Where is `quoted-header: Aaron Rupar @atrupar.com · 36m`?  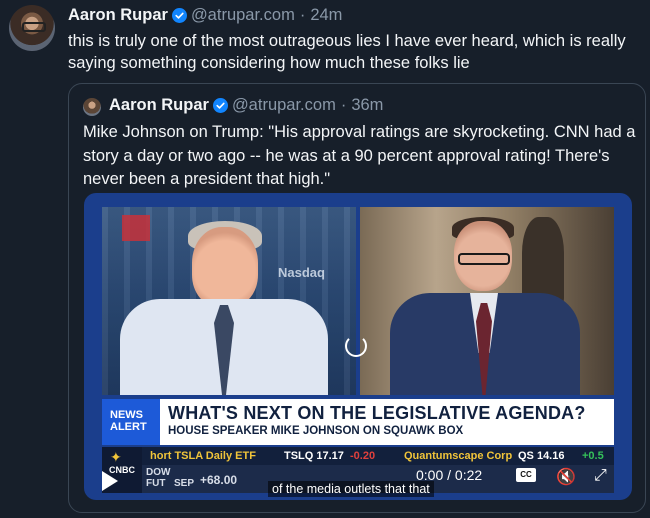 quoted-header: Aaron Rupar @atrupar.com · 36m is located at coordinates (246, 105).